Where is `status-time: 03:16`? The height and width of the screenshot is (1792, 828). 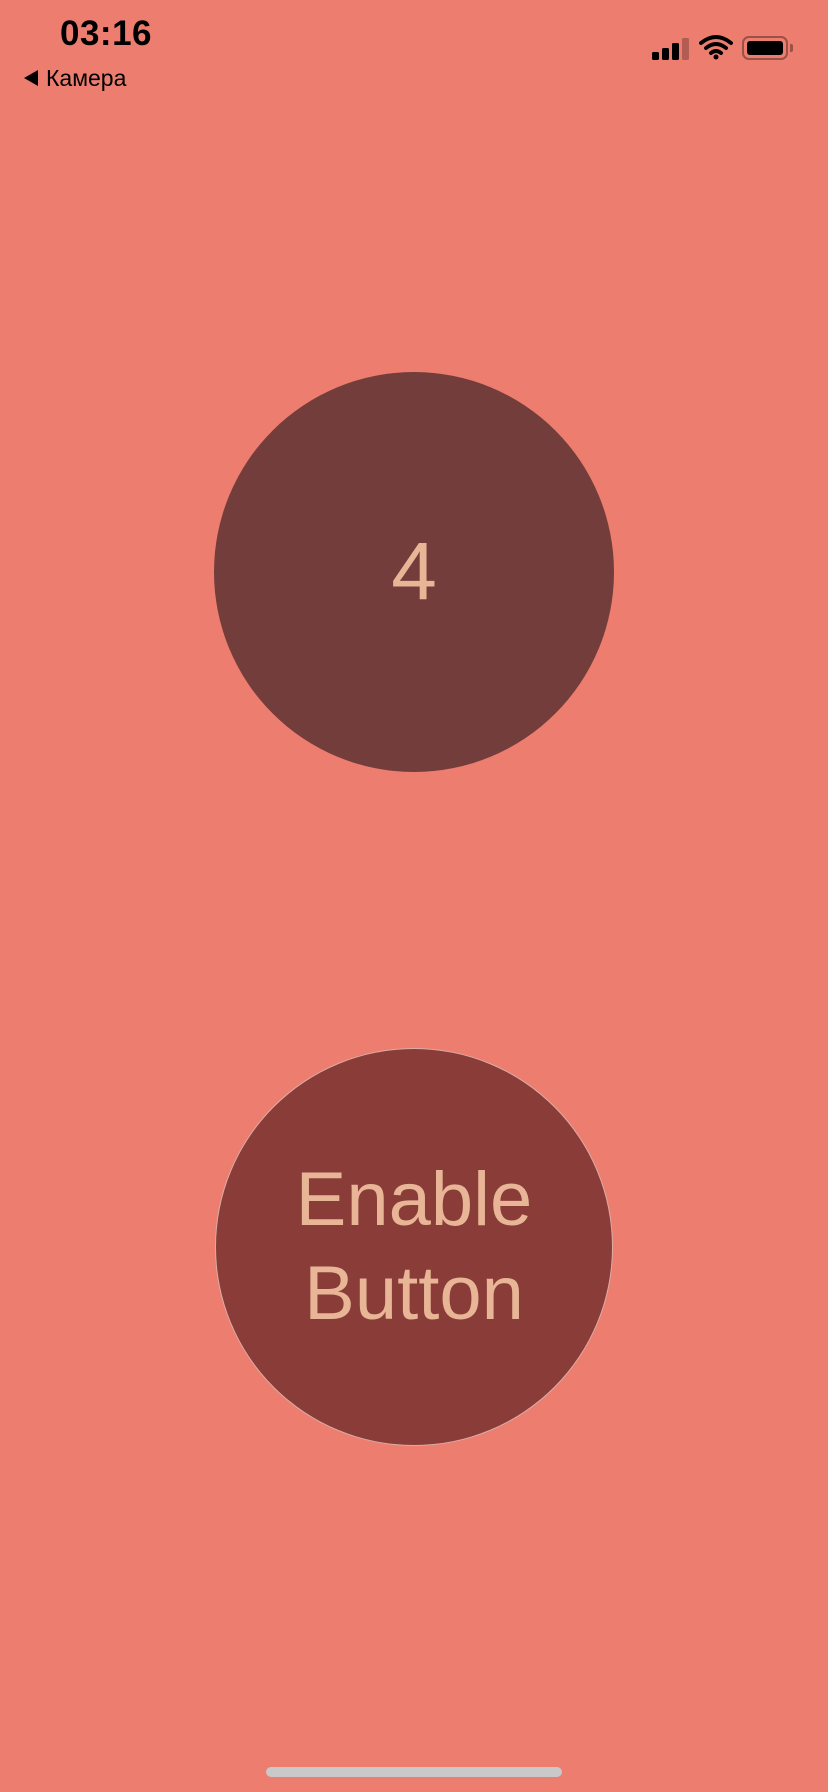 status-time: 03:16 is located at coordinates (106, 33).